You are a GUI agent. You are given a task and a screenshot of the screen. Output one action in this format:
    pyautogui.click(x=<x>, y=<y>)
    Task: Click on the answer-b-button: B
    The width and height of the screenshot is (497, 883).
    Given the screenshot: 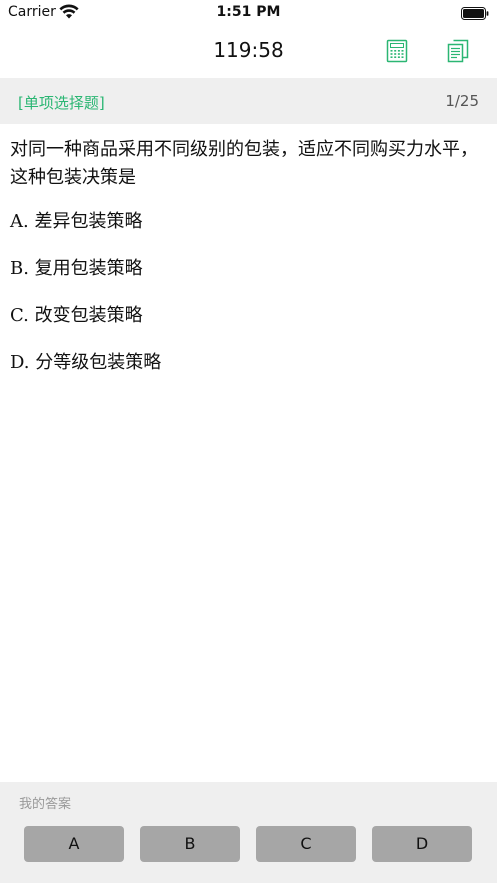 What is the action you would take?
    pyautogui.click(x=190, y=844)
    